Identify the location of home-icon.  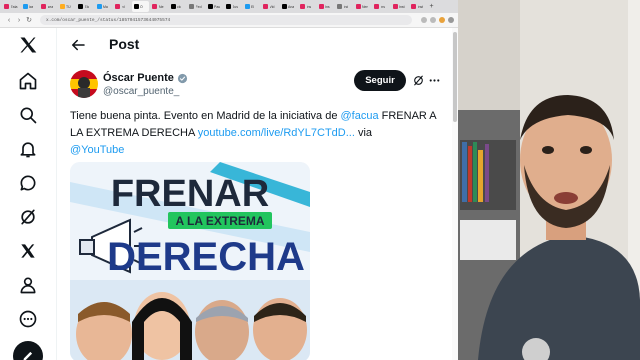
(28, 81).